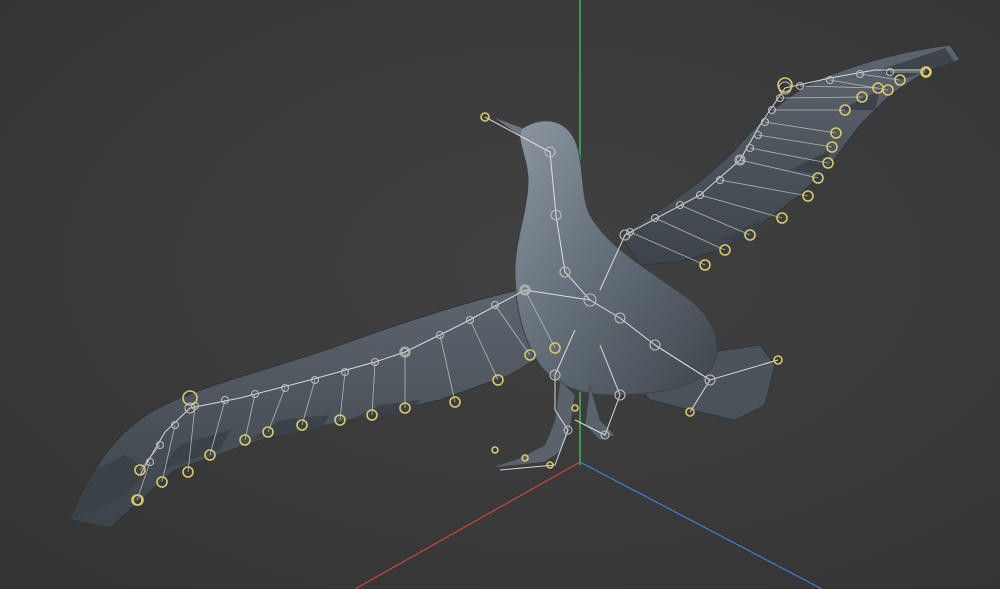 The width and height of the screenshot is (1000, 589). I want to click on beak-mesh, so click(508, 127).